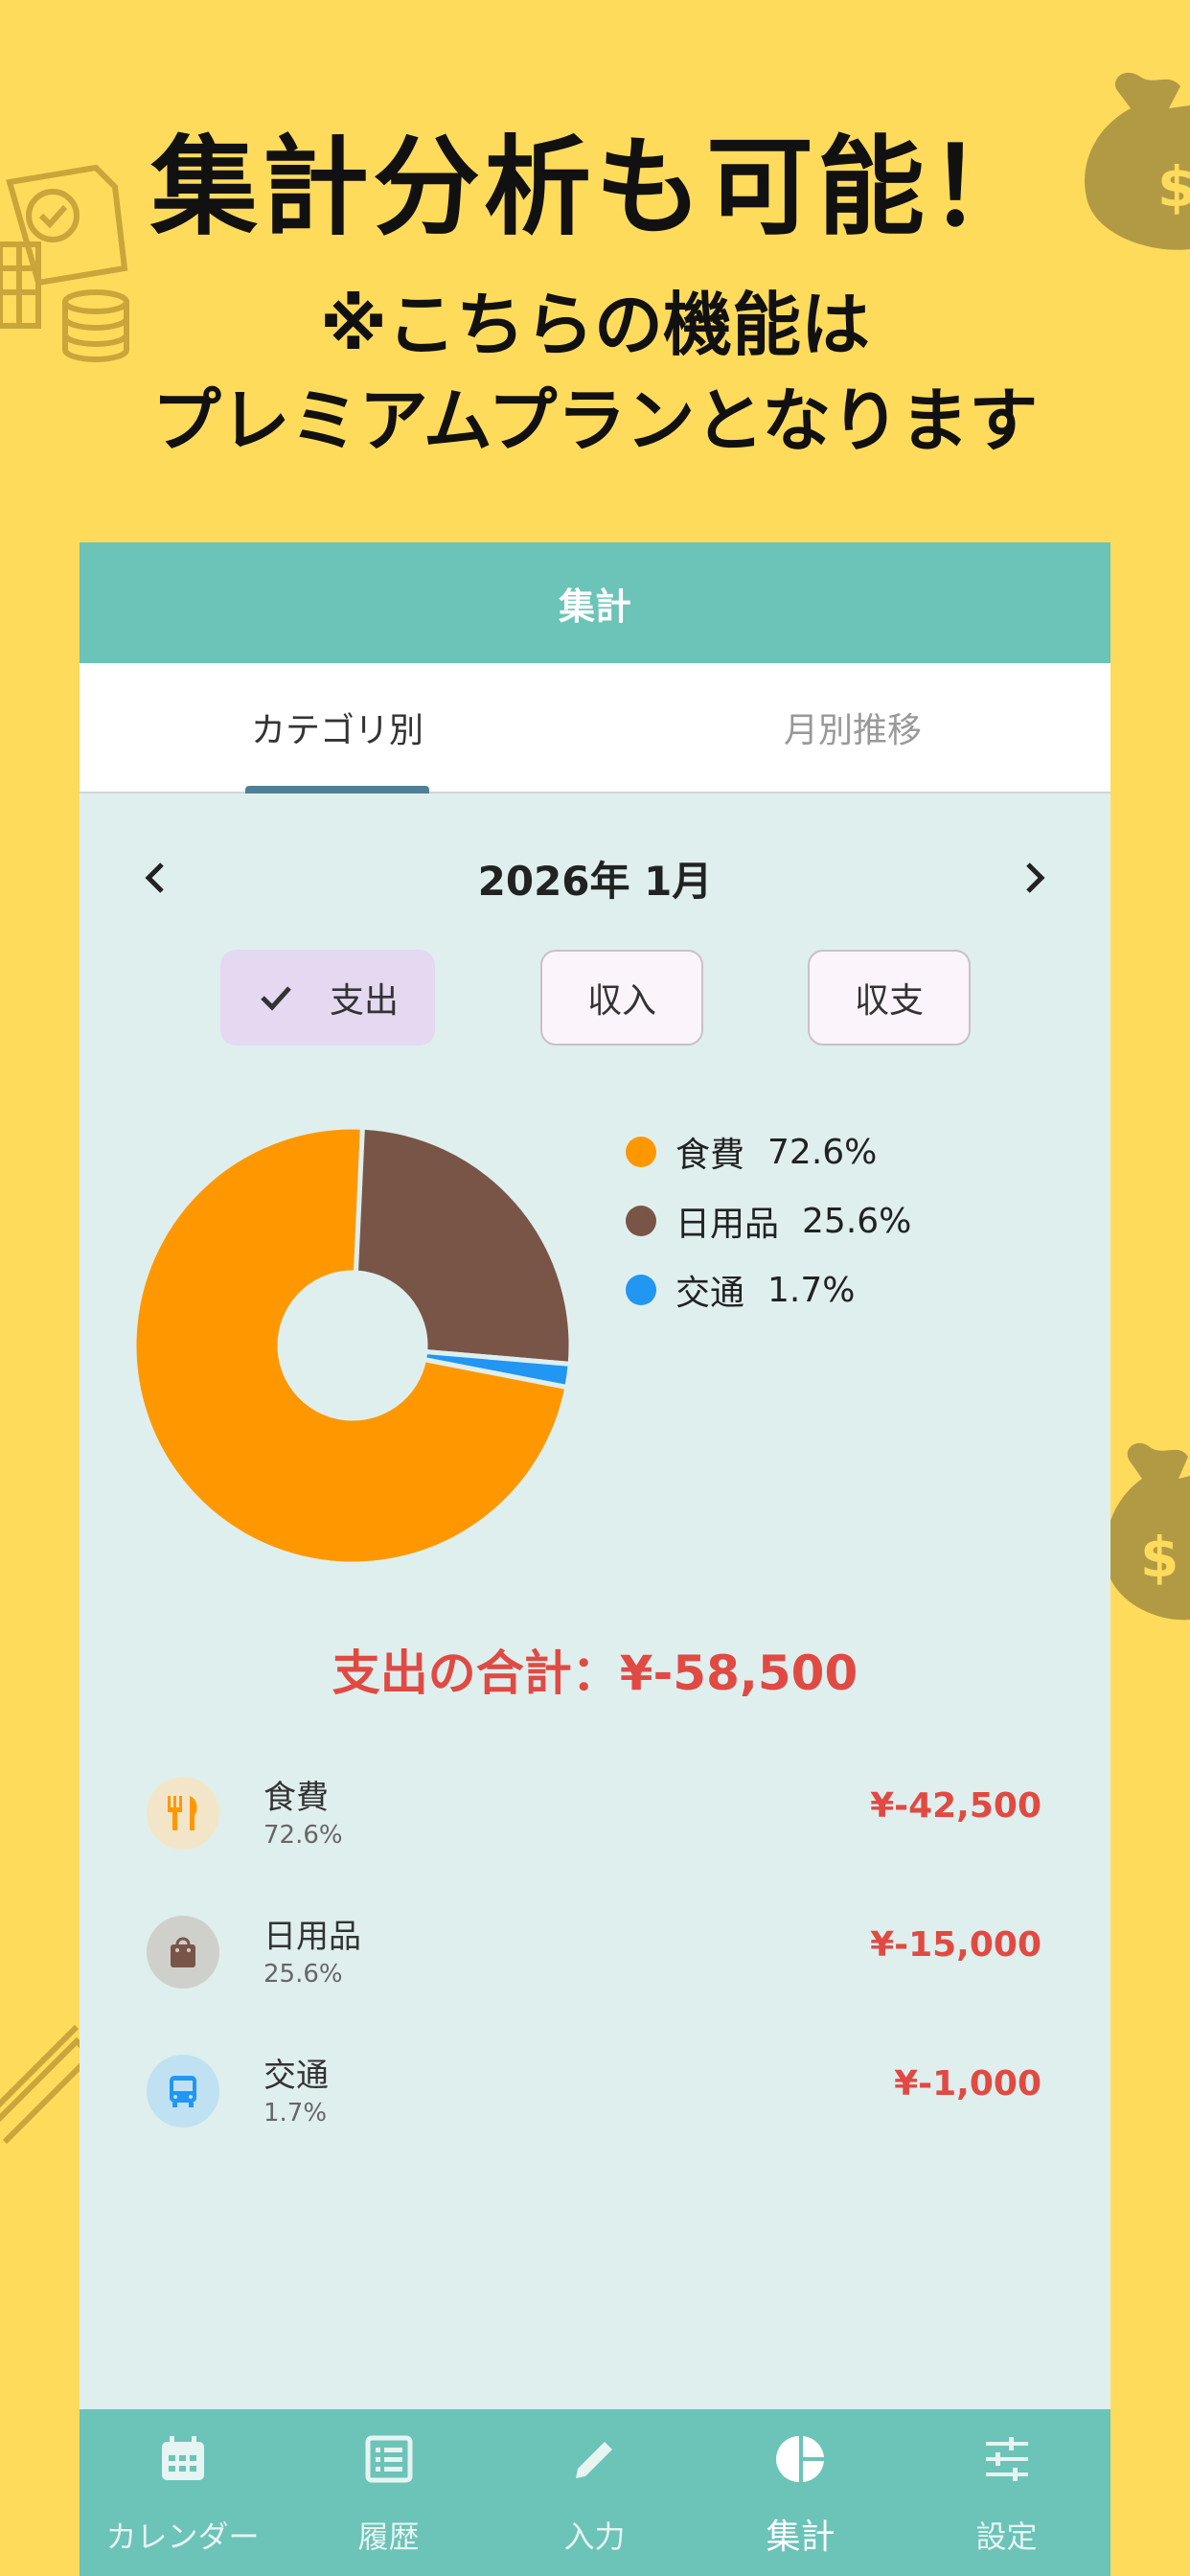 Image resolution: width=1190 pixels, height=2576 pixels. Describe the element at coordinates (595, 881) in the screenshot. I see `month-label: 2026年 1月` at that location.